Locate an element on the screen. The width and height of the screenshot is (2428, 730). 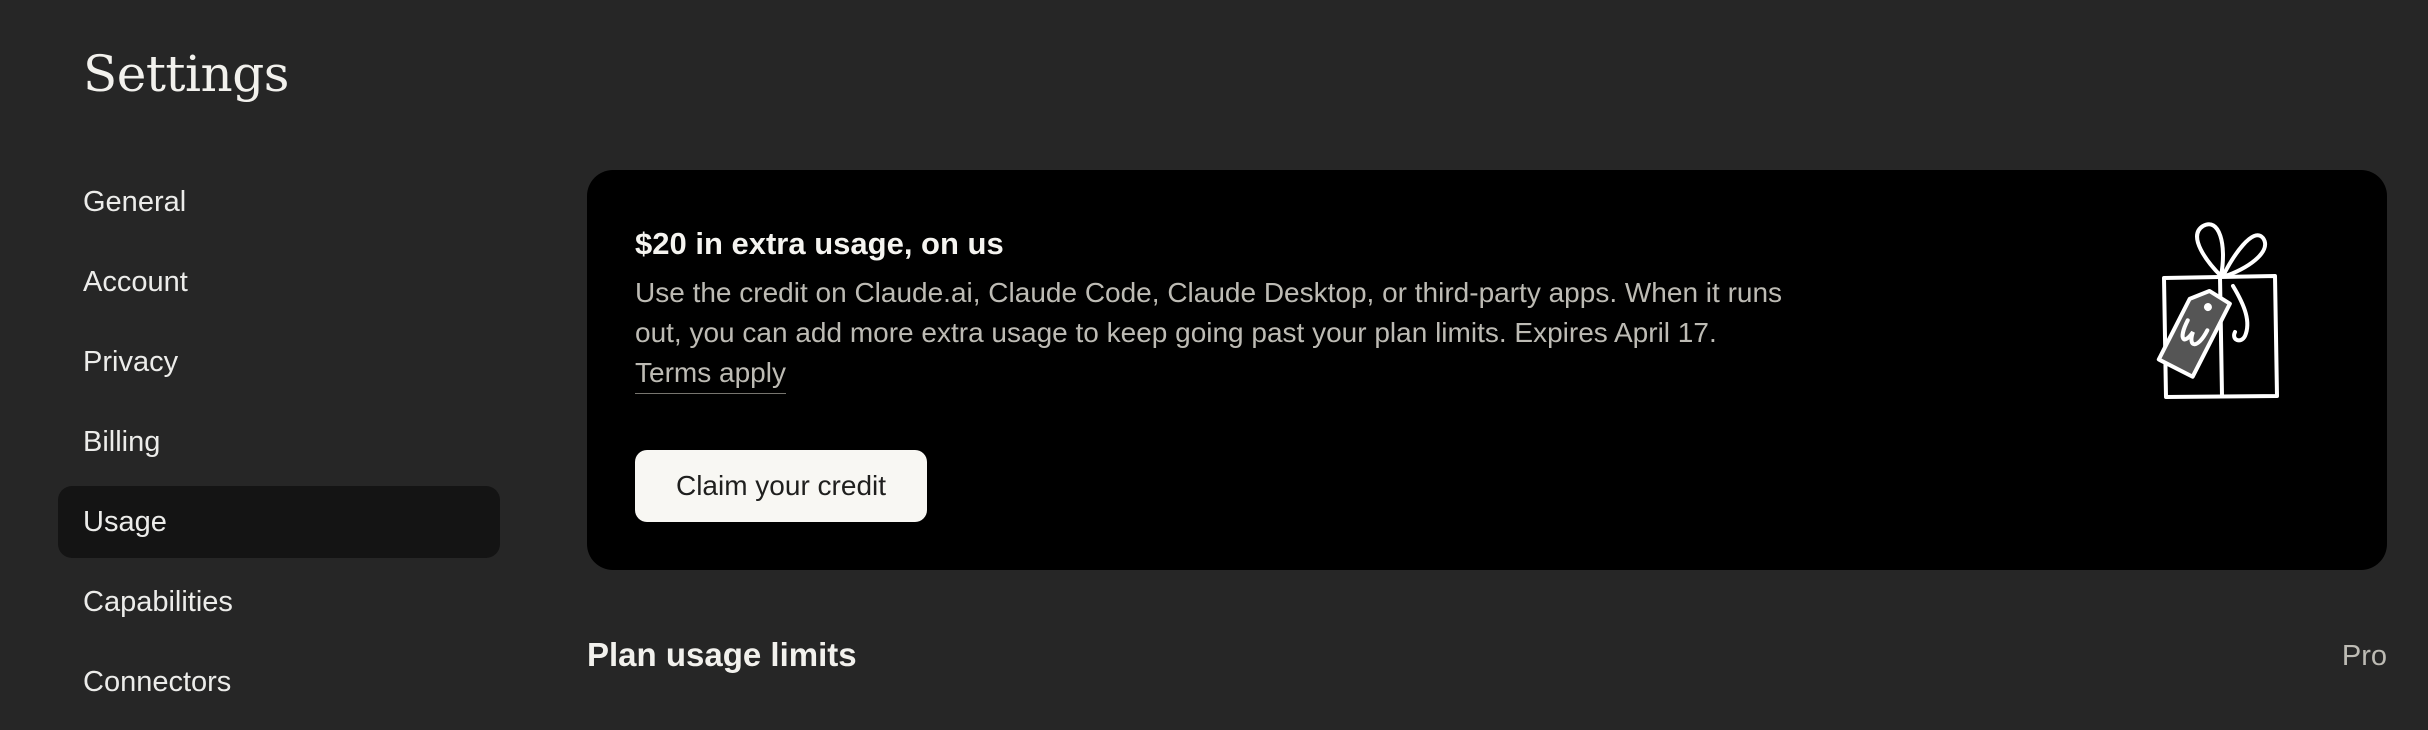
claim-credit-button: Claim your credit is located at coordinates (781, 486).